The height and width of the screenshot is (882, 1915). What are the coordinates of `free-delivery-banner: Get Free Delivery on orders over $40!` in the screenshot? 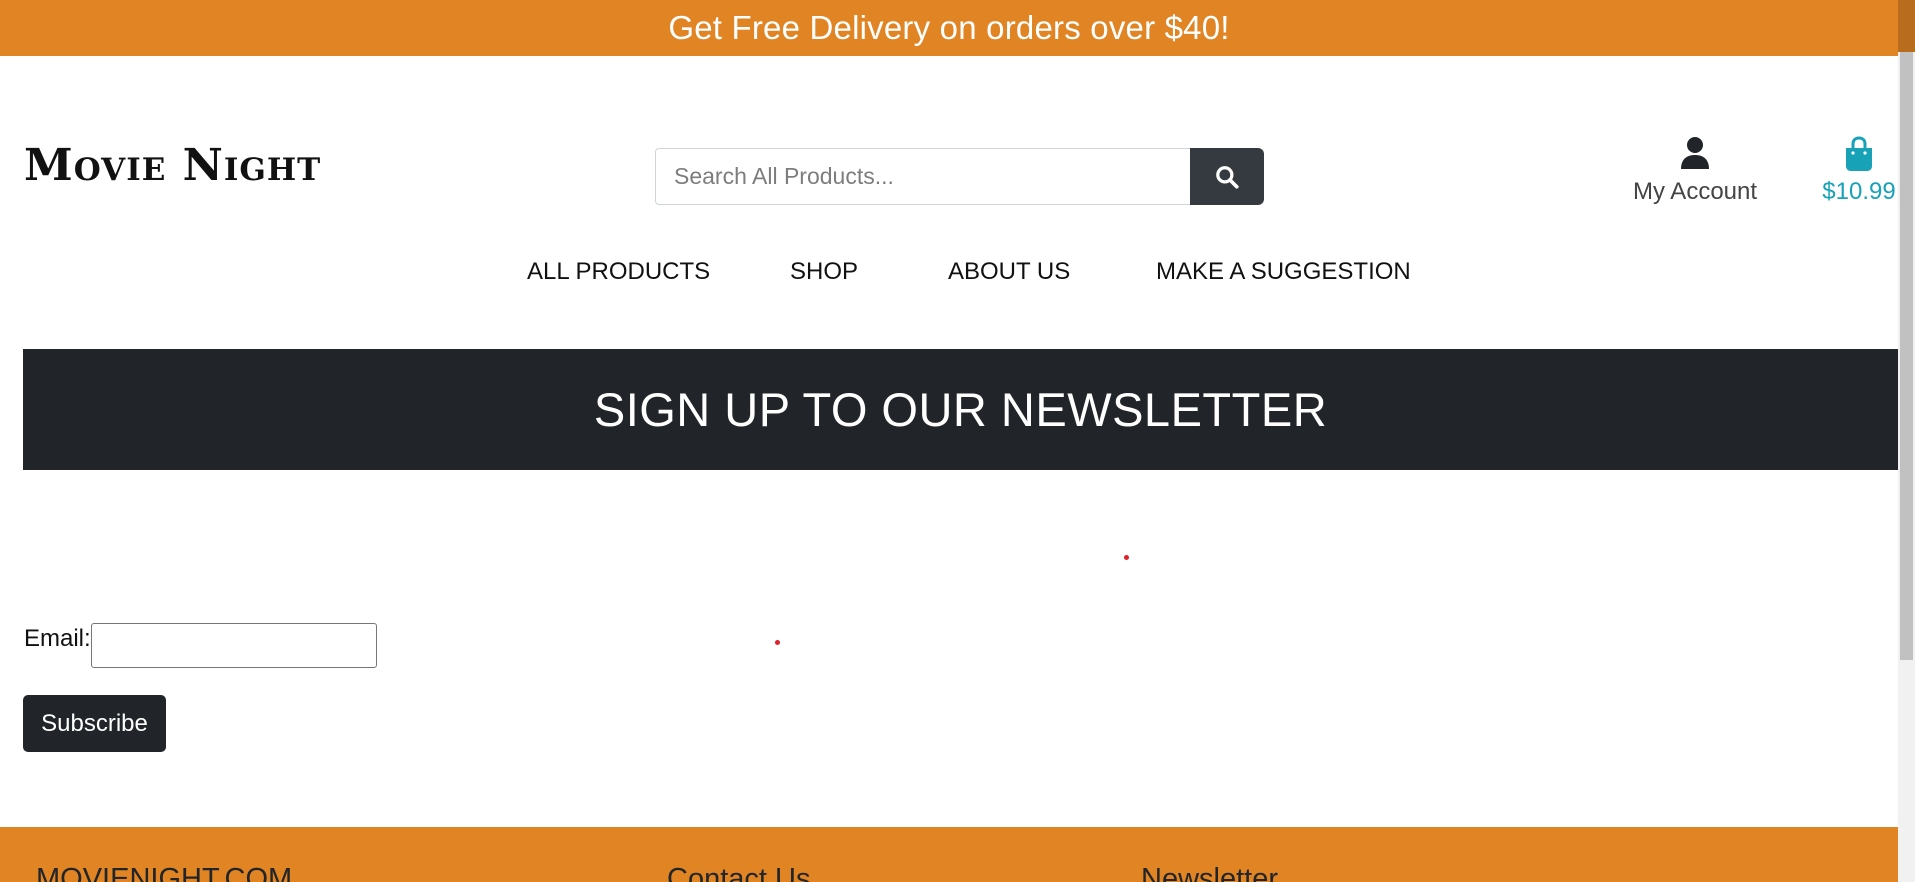 It's located at (949, 28).